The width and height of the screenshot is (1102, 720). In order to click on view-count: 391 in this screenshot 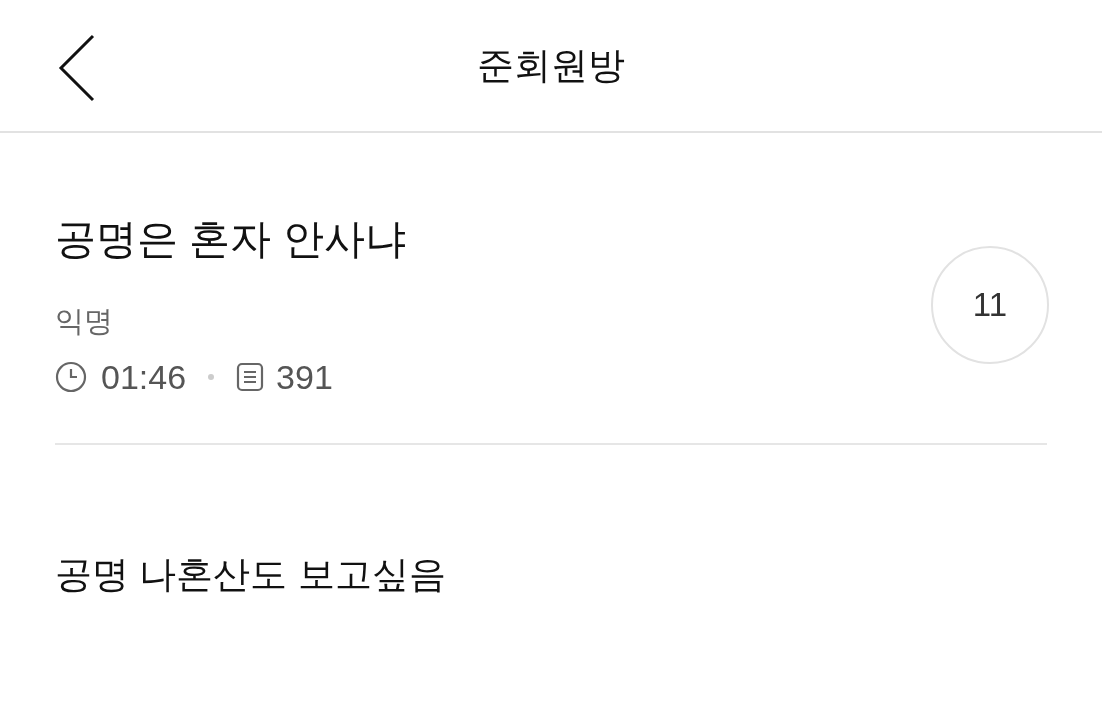, I will do `click(304, 377)`.